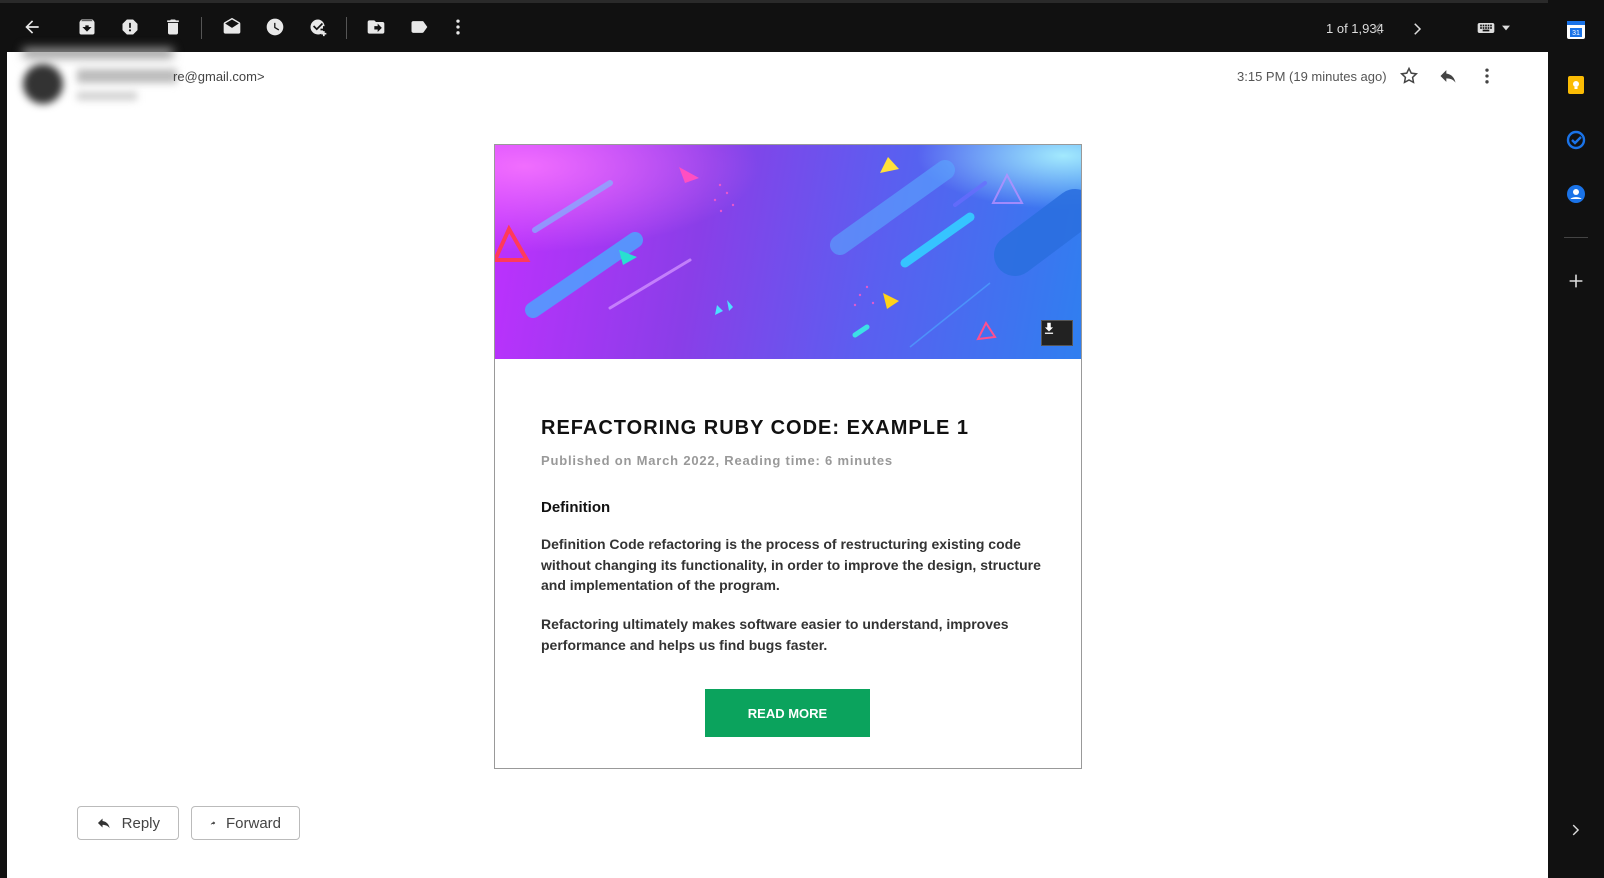 This screenshot has width=1604, height=878. I want to click on reply-label: Reply, so click(140, 823).